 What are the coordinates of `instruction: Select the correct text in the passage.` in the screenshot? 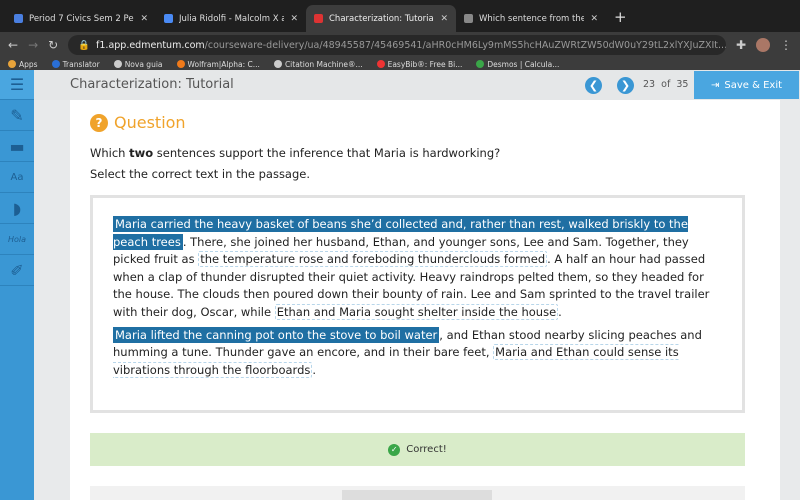 It's located at (200, 174).